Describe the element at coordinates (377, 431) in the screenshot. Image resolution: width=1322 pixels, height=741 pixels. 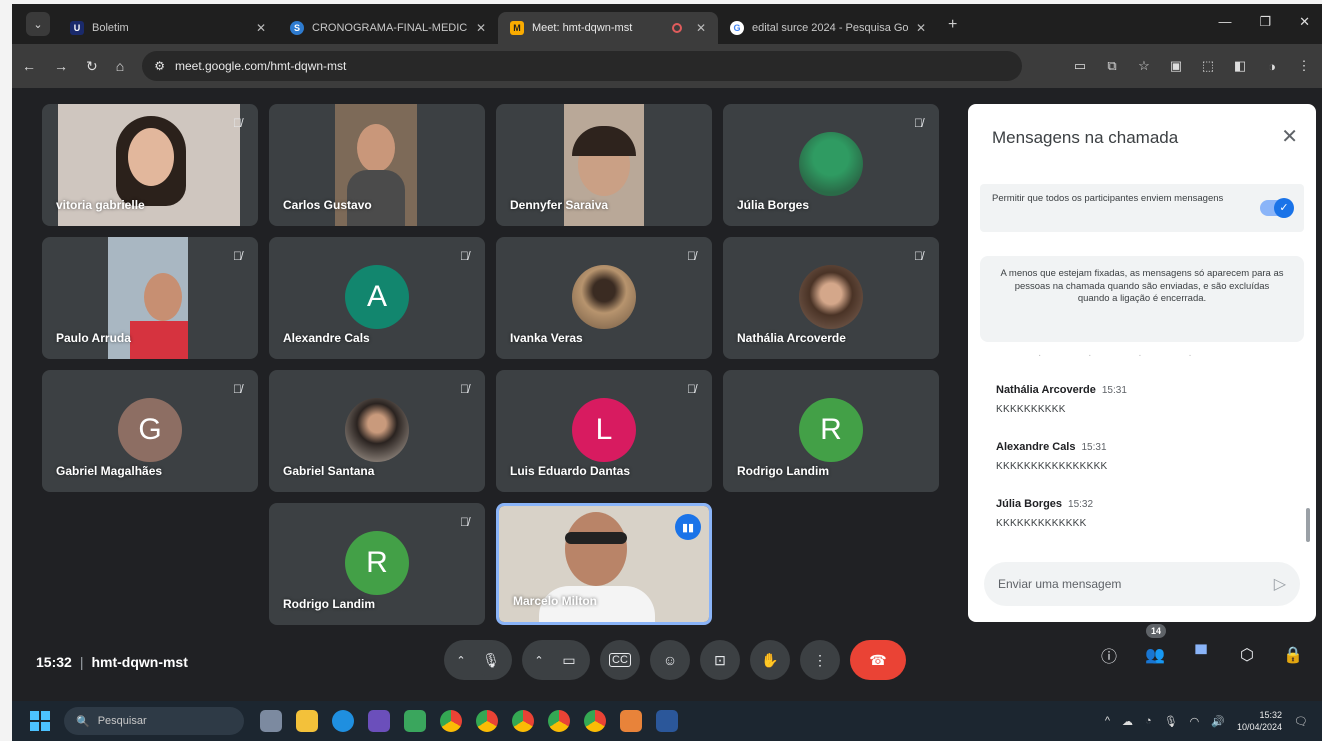
I see `participant-tile: 🎙̸ Gabriel Santana` at that location.